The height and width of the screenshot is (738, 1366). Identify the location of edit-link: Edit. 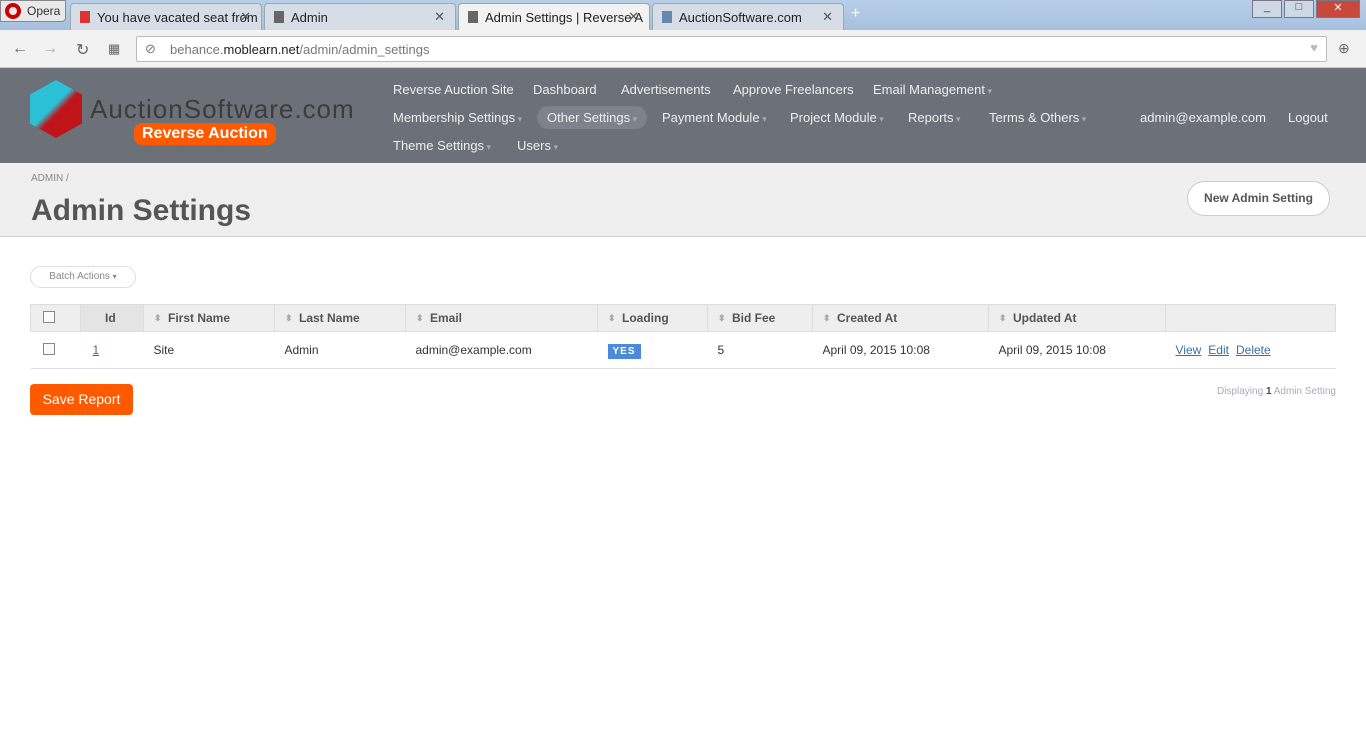
(1218, 350).